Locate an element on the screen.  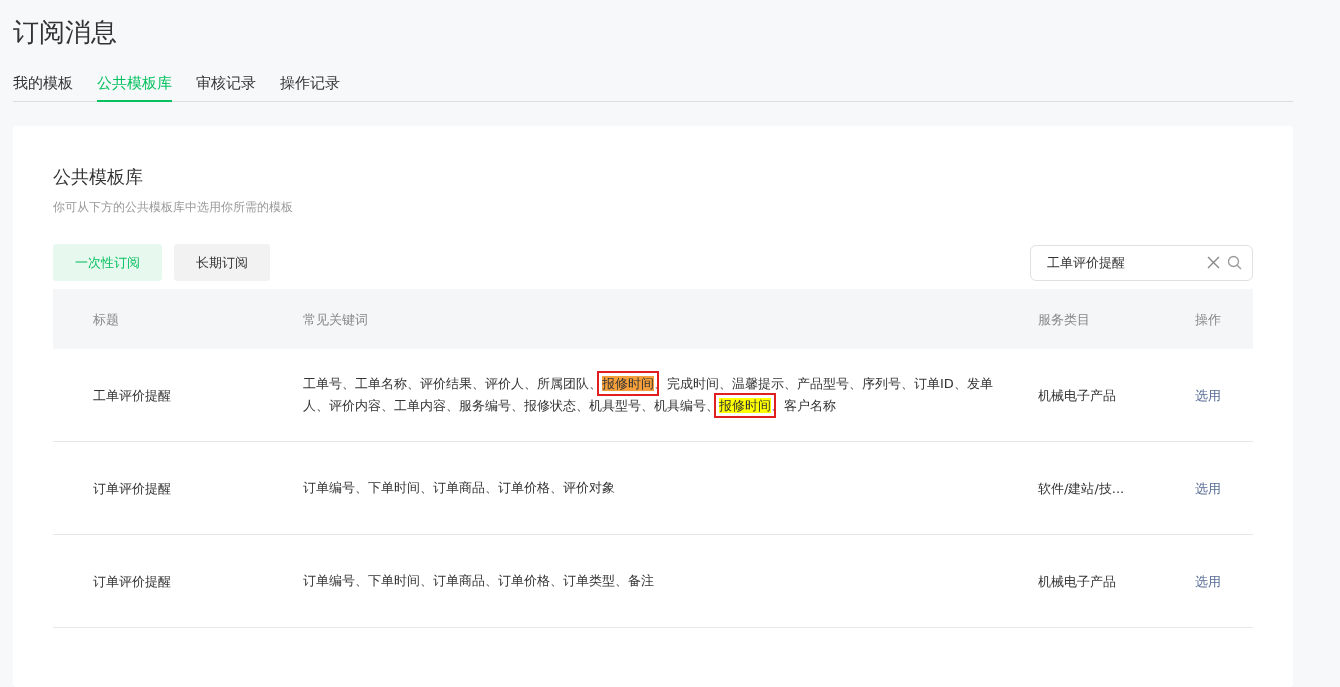
tab: 我的模板 is located at coordinates (43, 87).